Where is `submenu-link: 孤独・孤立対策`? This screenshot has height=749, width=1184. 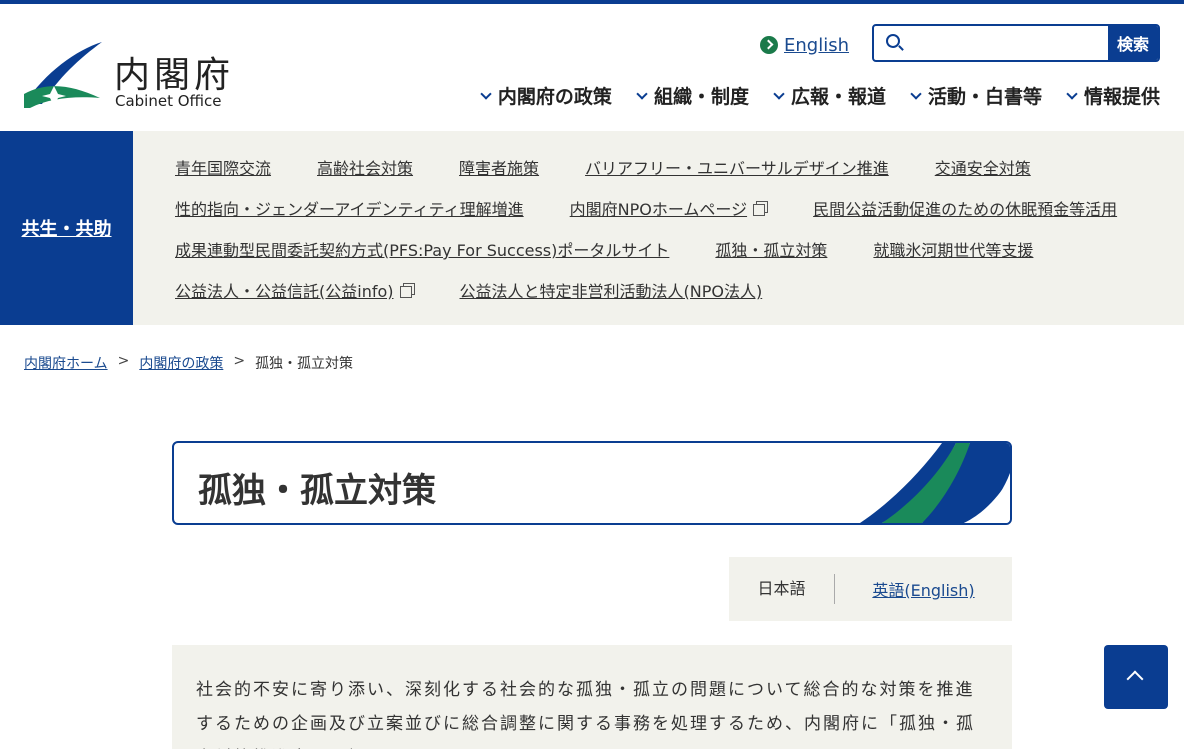
submenu-link: 孤独・孤立対策 is located at coordinates (771, 249).